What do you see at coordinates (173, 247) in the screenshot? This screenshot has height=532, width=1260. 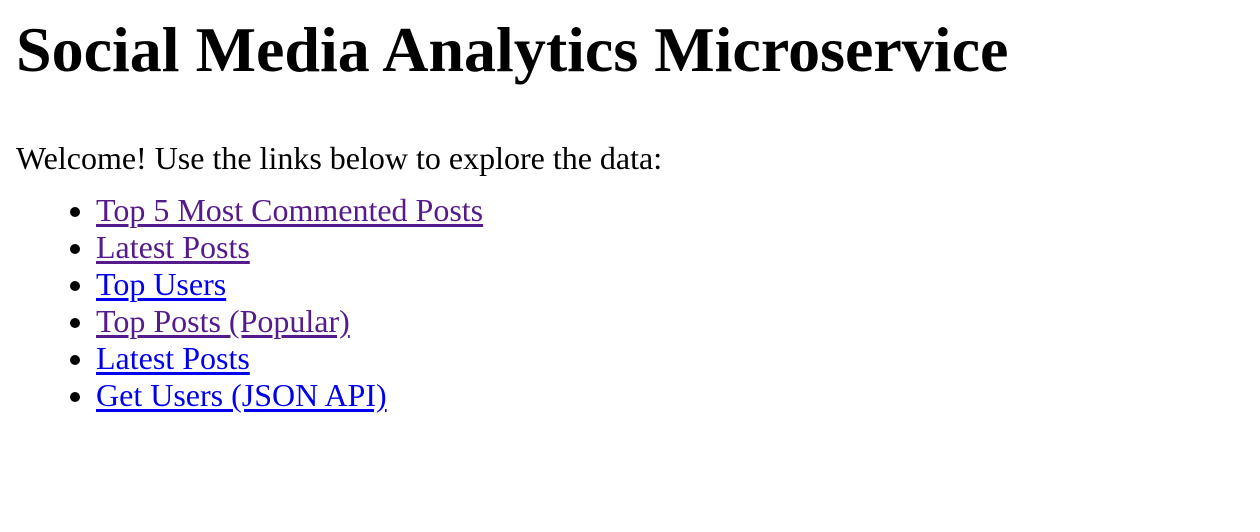 I see `link-latest-posts: Latest Posts` at bounding box center [173, 247].